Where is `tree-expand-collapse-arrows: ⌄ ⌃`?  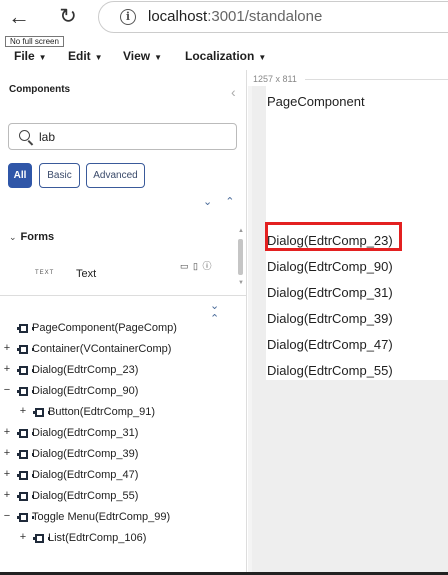 tree-expand-collapse-arrows: ⌄ ⌃ is located at coordinates (228, 312).